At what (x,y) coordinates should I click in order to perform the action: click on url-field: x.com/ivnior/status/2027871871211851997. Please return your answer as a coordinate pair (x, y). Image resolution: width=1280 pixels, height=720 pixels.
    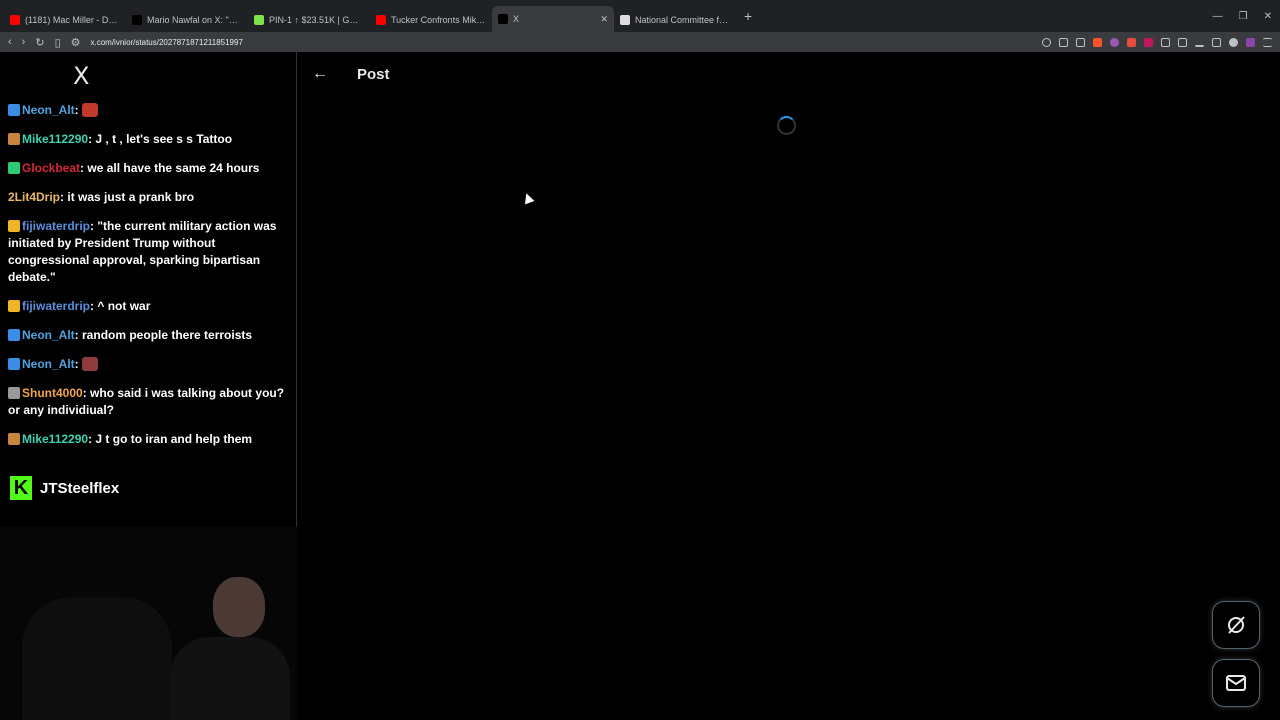
    Looking at the image, I should click on (562, 42).